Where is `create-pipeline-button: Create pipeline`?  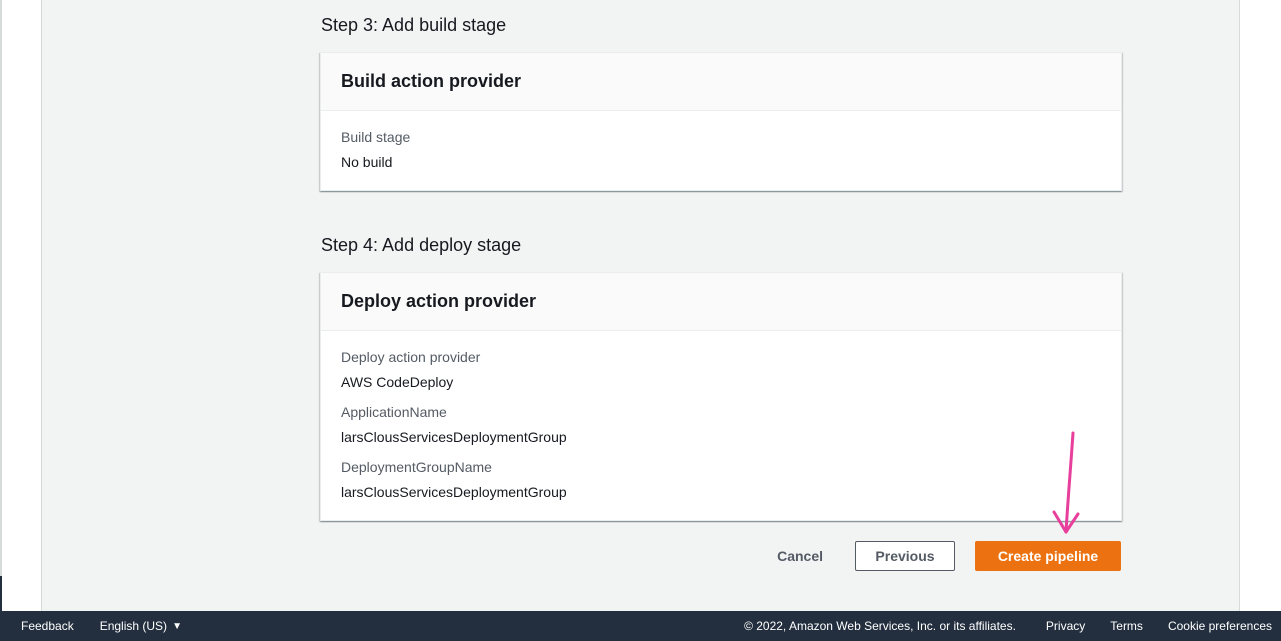 create-pipeline-button: Create pipeline is located at coordinates (1048, 556).